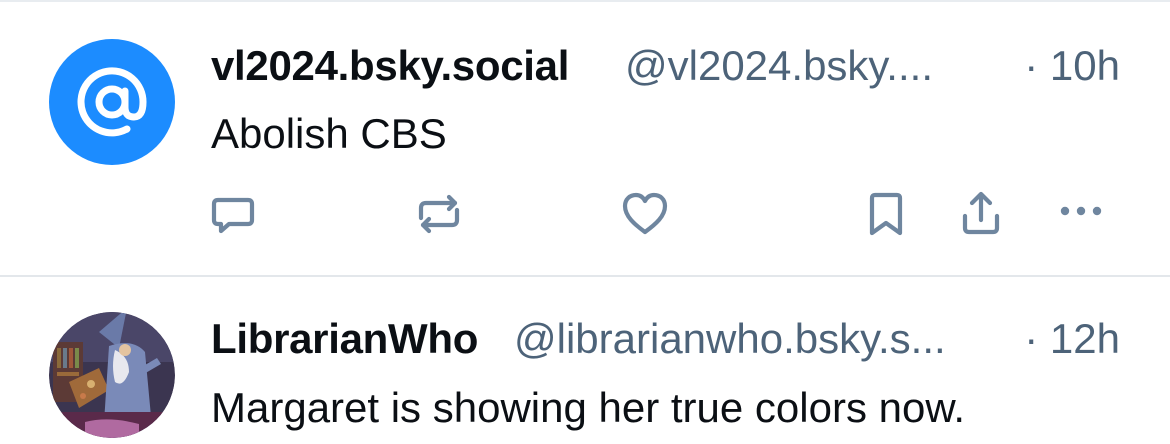  I want to click on more-icon, so click(1081, 214).